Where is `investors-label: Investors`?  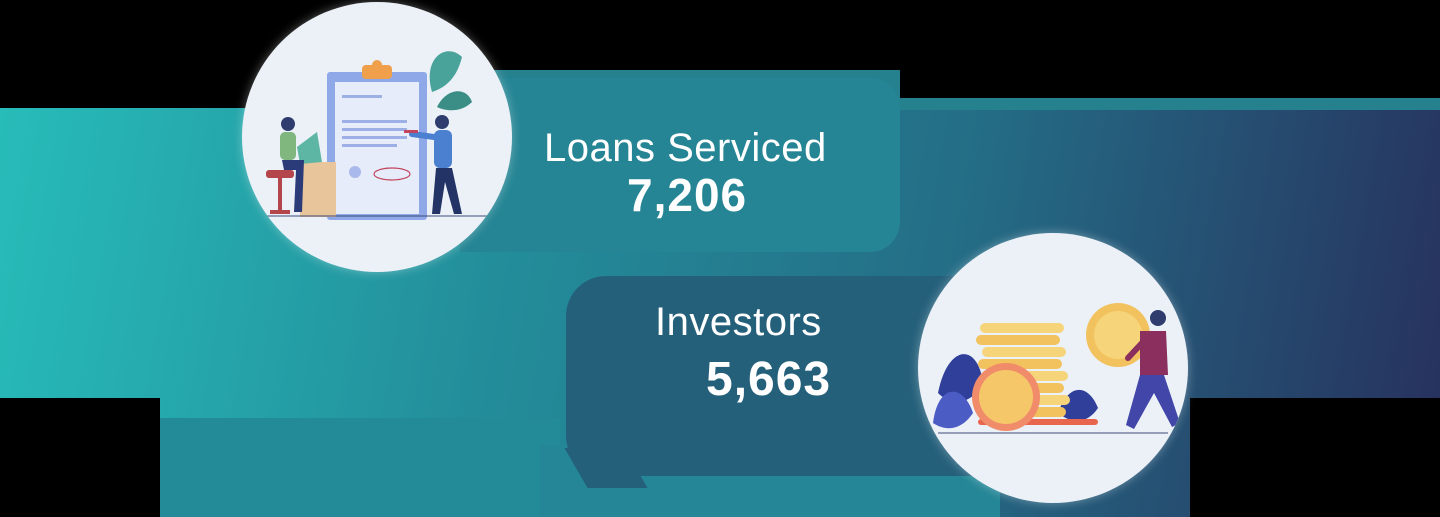
investors-label: Investors is located at coordinates (738, 322).